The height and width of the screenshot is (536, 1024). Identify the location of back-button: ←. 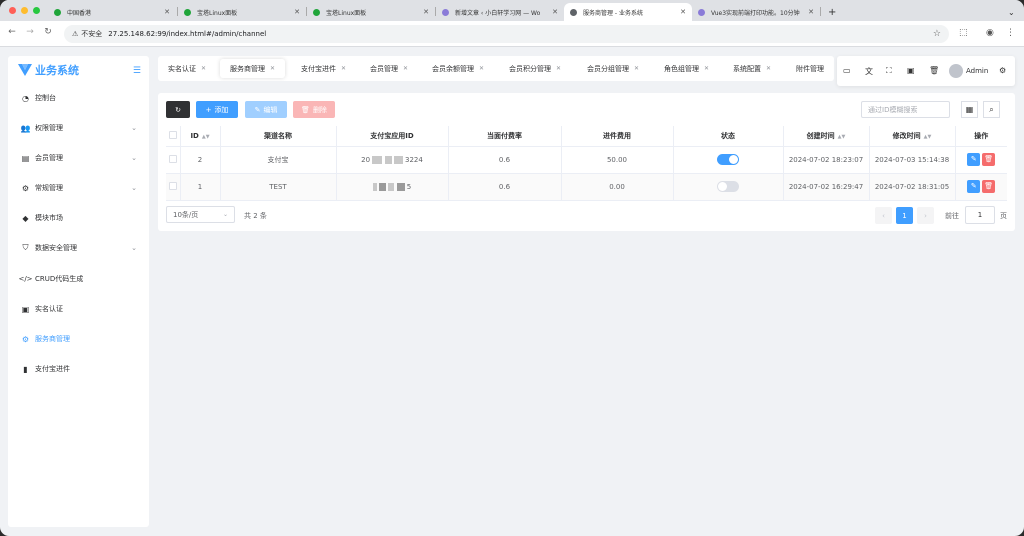
(12, 32).